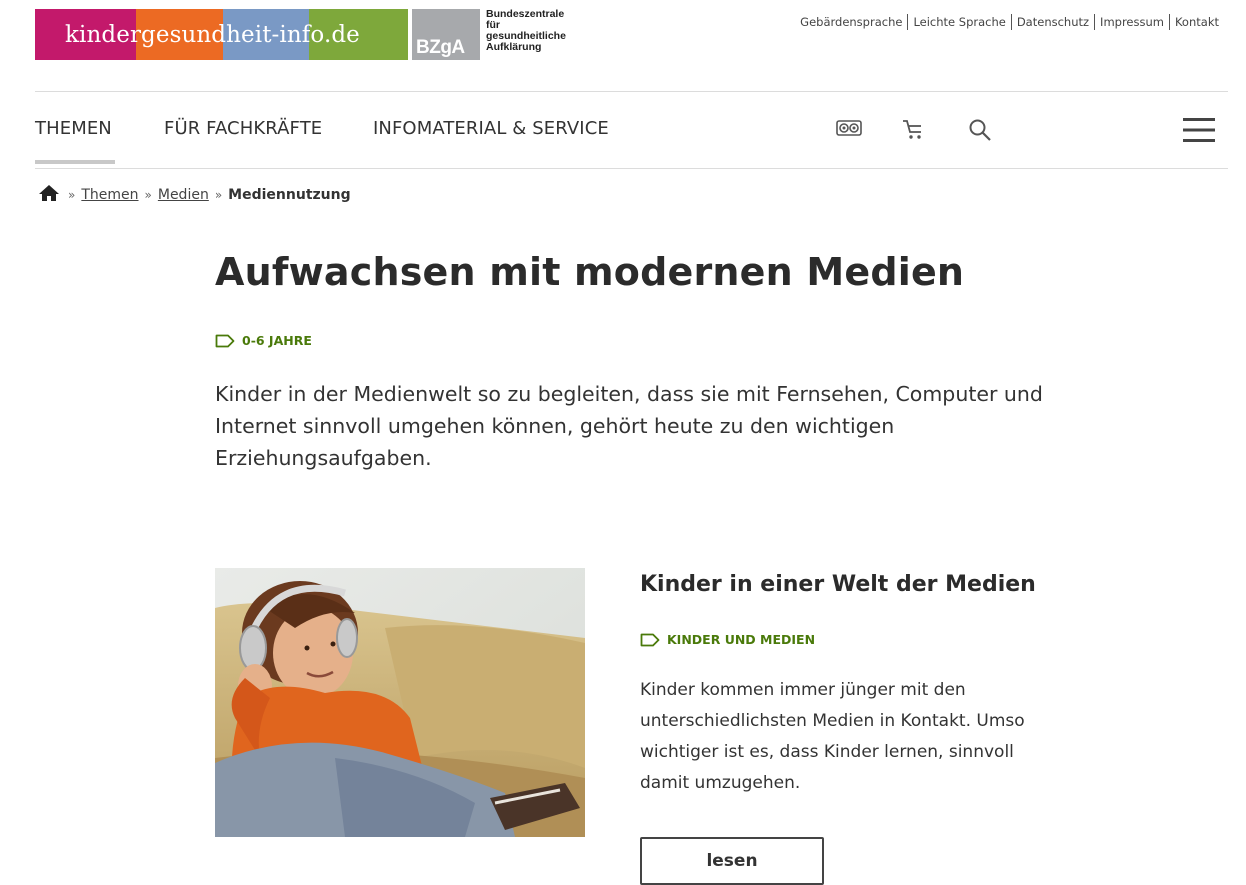  What do you see at coordinates (525, 14) in the screenshot?
I see `bzga-name-line: Bundeszentrale` at bounding box center [525, 14].